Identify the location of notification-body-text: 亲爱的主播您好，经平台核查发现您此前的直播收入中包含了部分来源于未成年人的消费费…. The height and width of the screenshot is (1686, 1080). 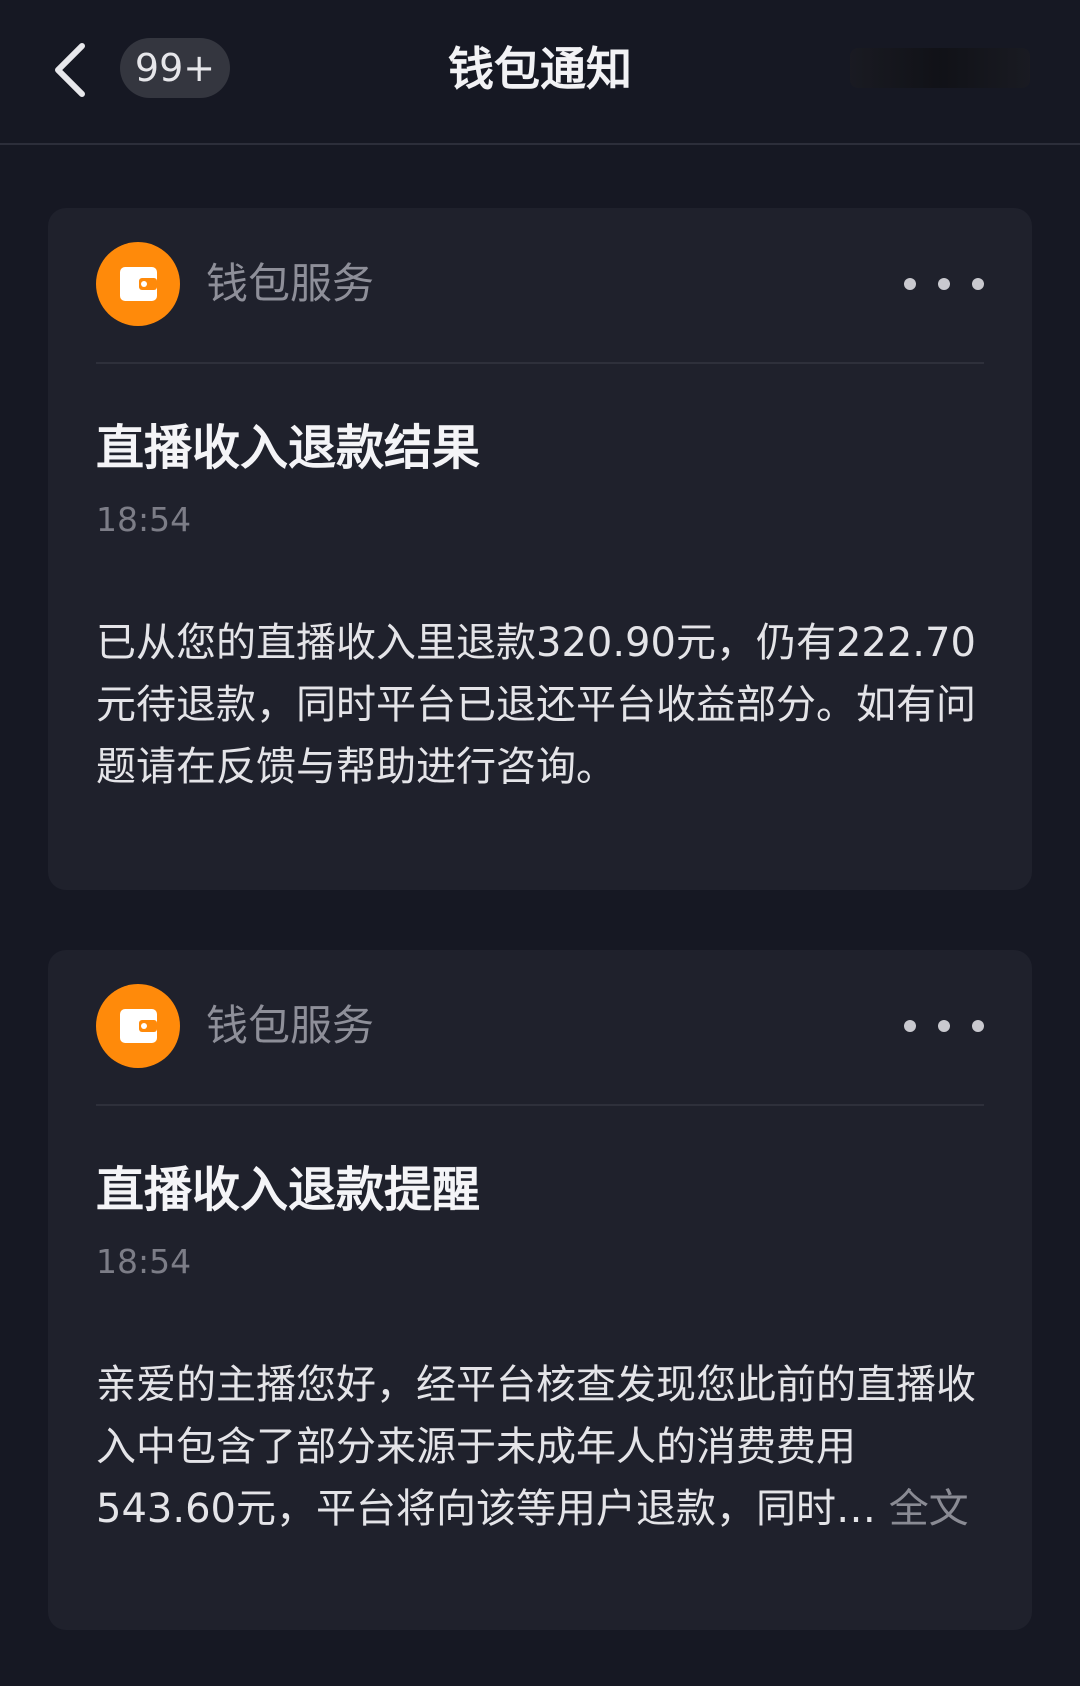
(536, 1447).